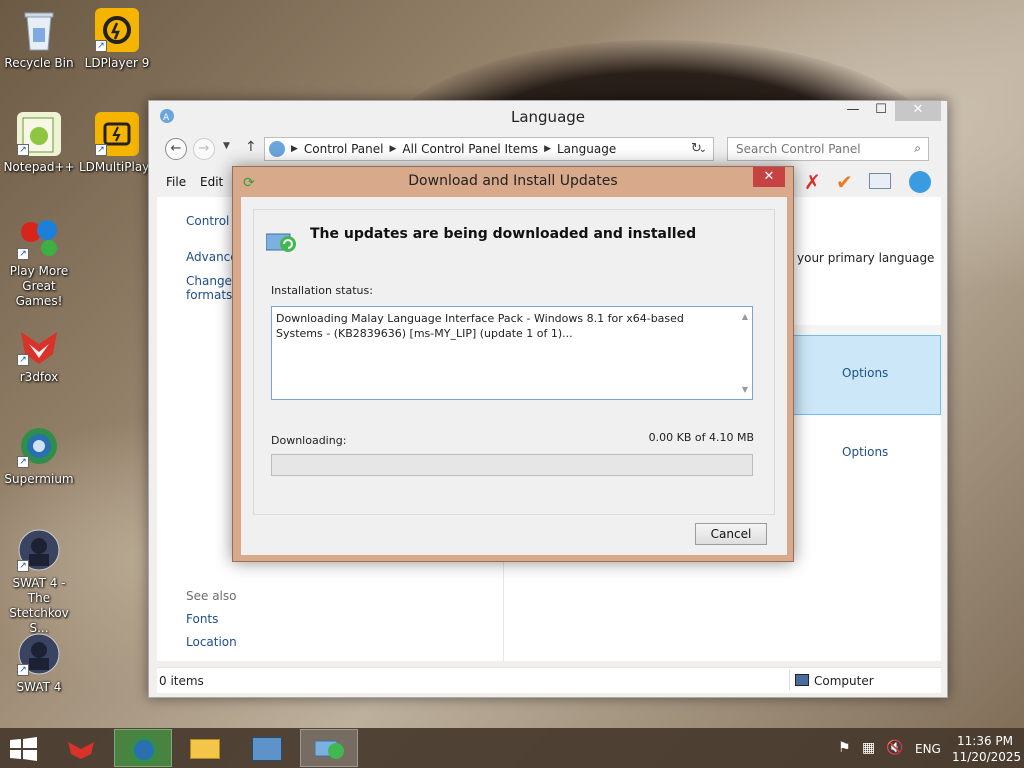  Describe the element at coordinates (928, 749) in the screenshot. I see `input-language: ENG` at that location.